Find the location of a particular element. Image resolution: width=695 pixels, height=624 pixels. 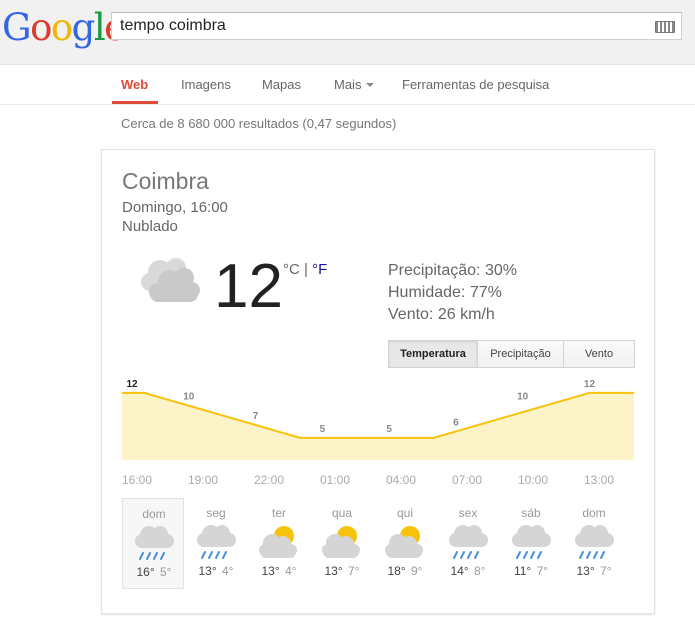

forecast-day: ter 13° 4° is located at coordinates (279, 543).